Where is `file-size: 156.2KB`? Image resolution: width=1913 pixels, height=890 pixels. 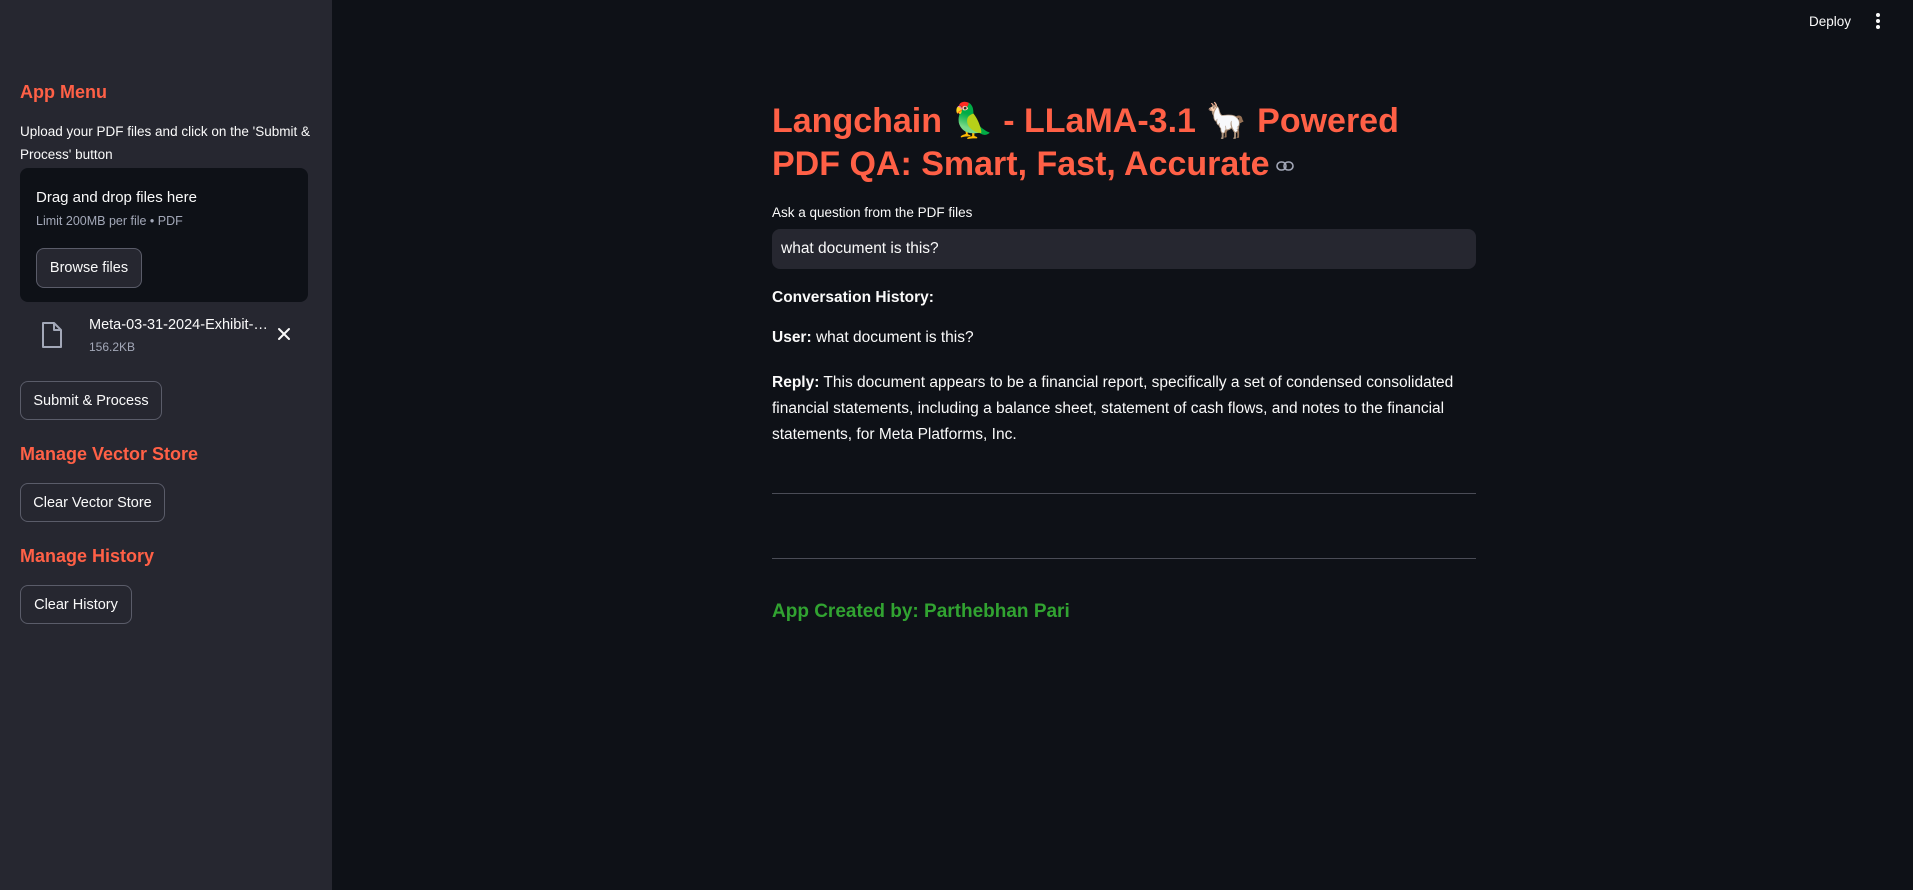
file-size: 156.2KB is located at coordinates (112, 347).